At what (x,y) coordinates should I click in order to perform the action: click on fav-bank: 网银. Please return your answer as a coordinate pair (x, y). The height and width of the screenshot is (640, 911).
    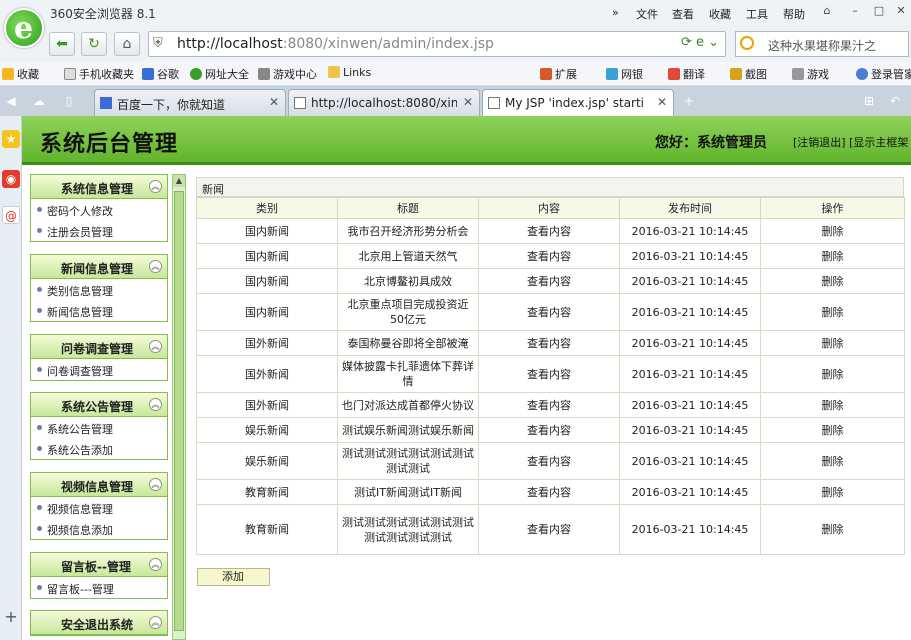
    Looking at the image, I should click on (624, 74).